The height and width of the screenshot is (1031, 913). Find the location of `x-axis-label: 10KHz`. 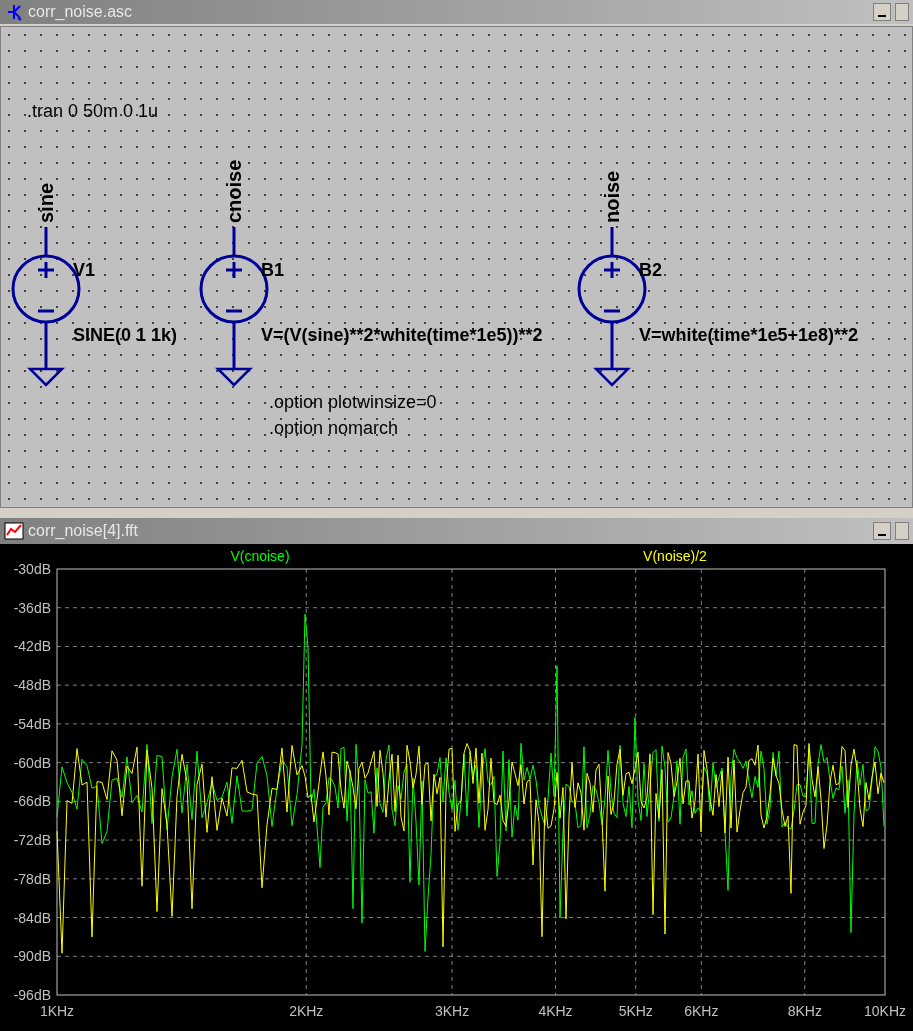

x-axis-label: 10KHz is located at coordinates (885, 1011).